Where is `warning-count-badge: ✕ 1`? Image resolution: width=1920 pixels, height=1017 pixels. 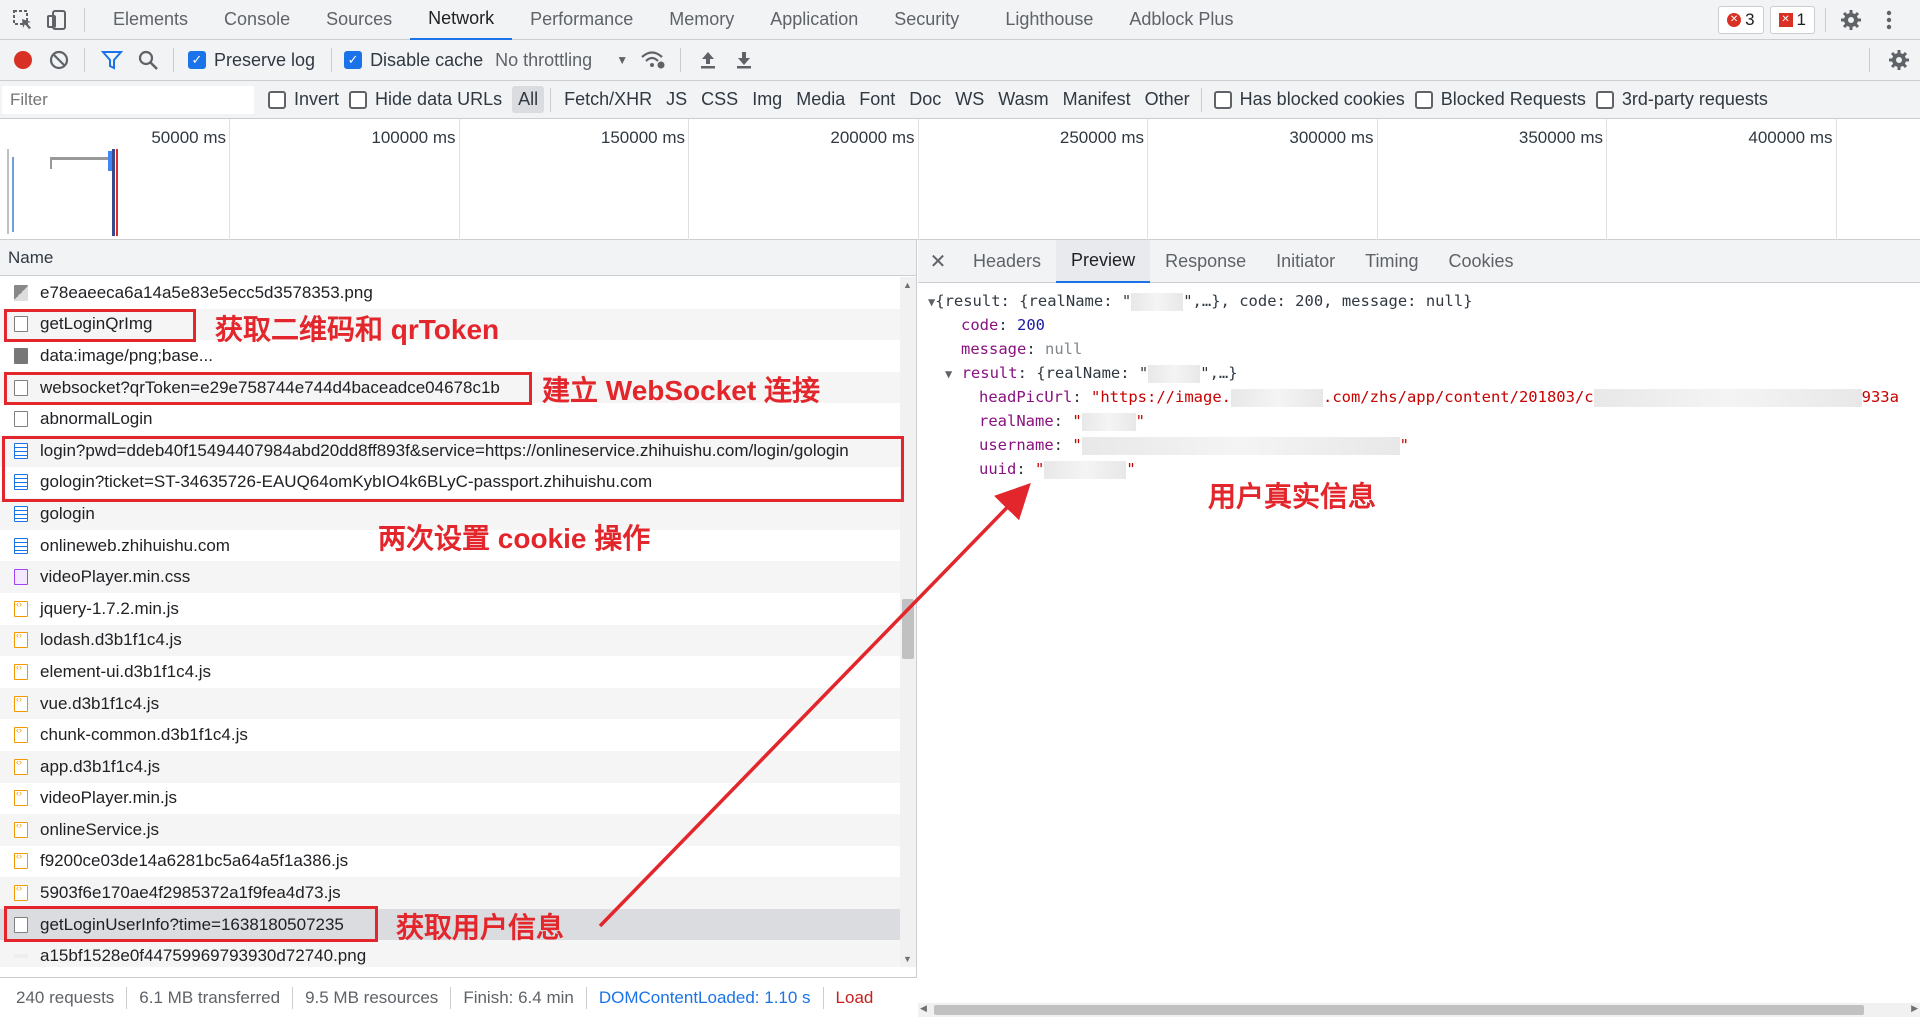
warning-count-badge: ✕ 1 is located at coordinates (1792, 19).